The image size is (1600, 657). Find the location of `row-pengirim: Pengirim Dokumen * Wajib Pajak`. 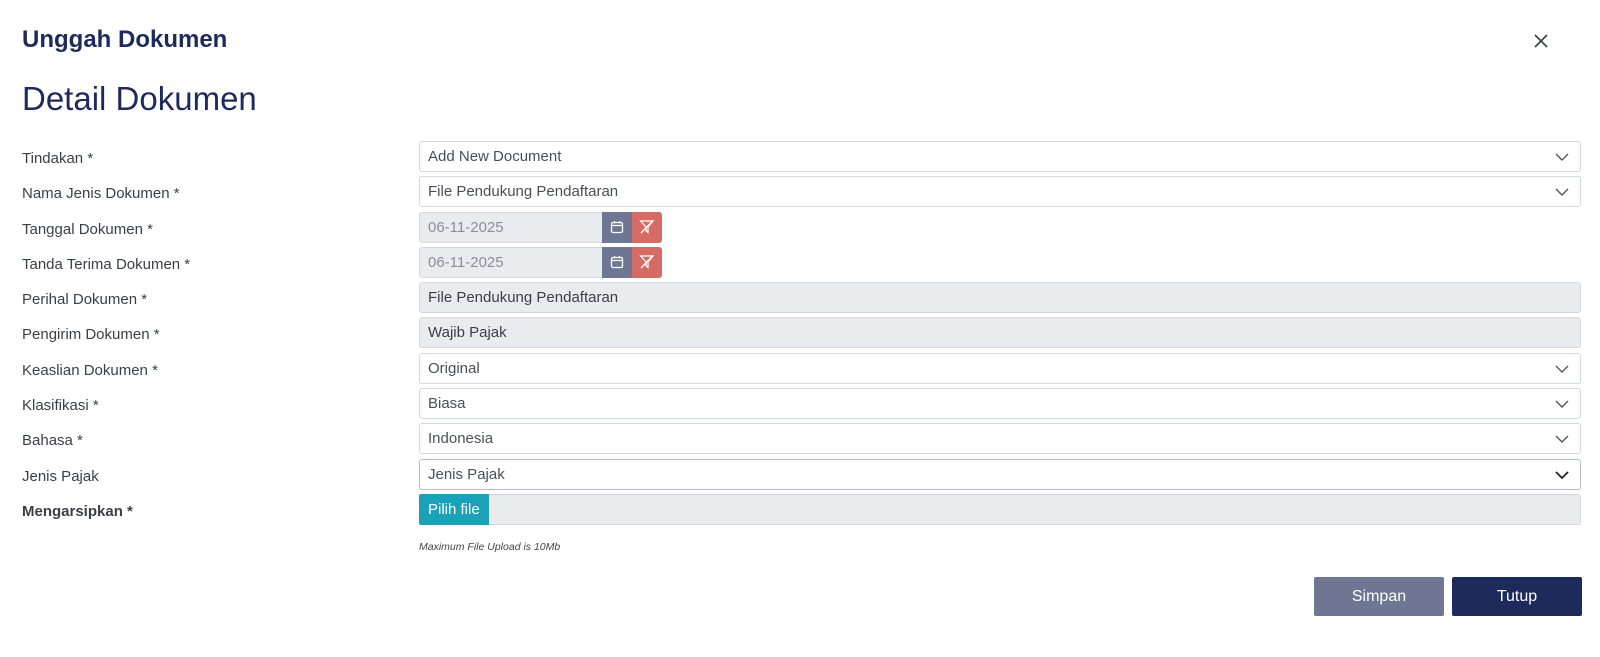

row-pengirim: Pengirim Dokumen * Wajib Pajak is located at coordinates (800, 334).